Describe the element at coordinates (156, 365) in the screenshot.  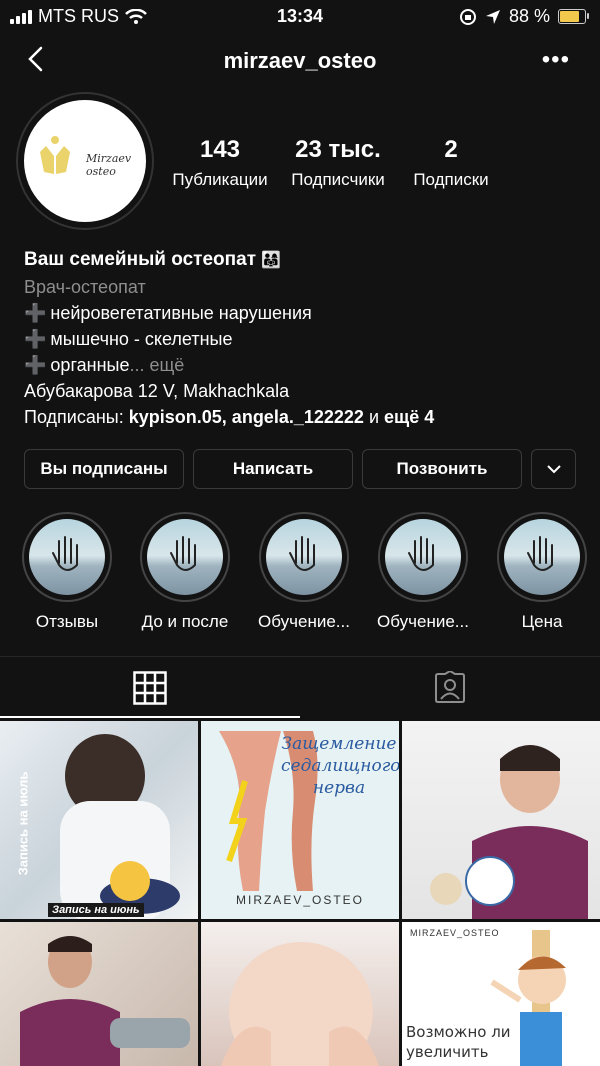
I see `bio-more-link: ... ещё` at that location.